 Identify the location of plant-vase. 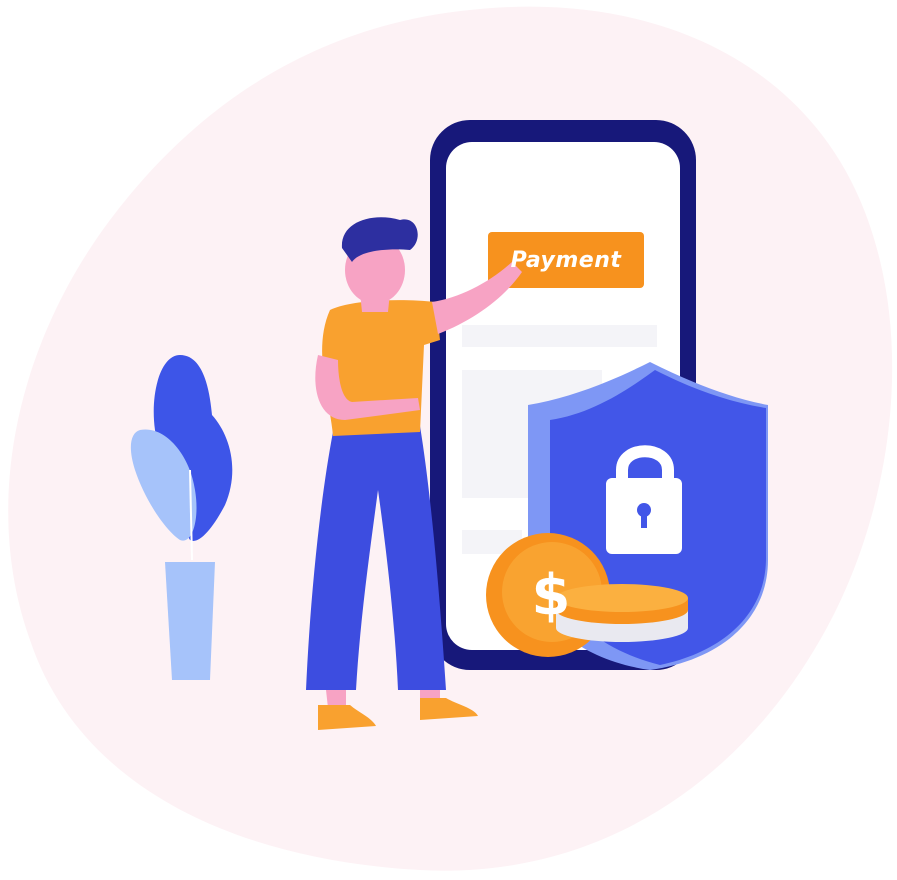
(190, 621).